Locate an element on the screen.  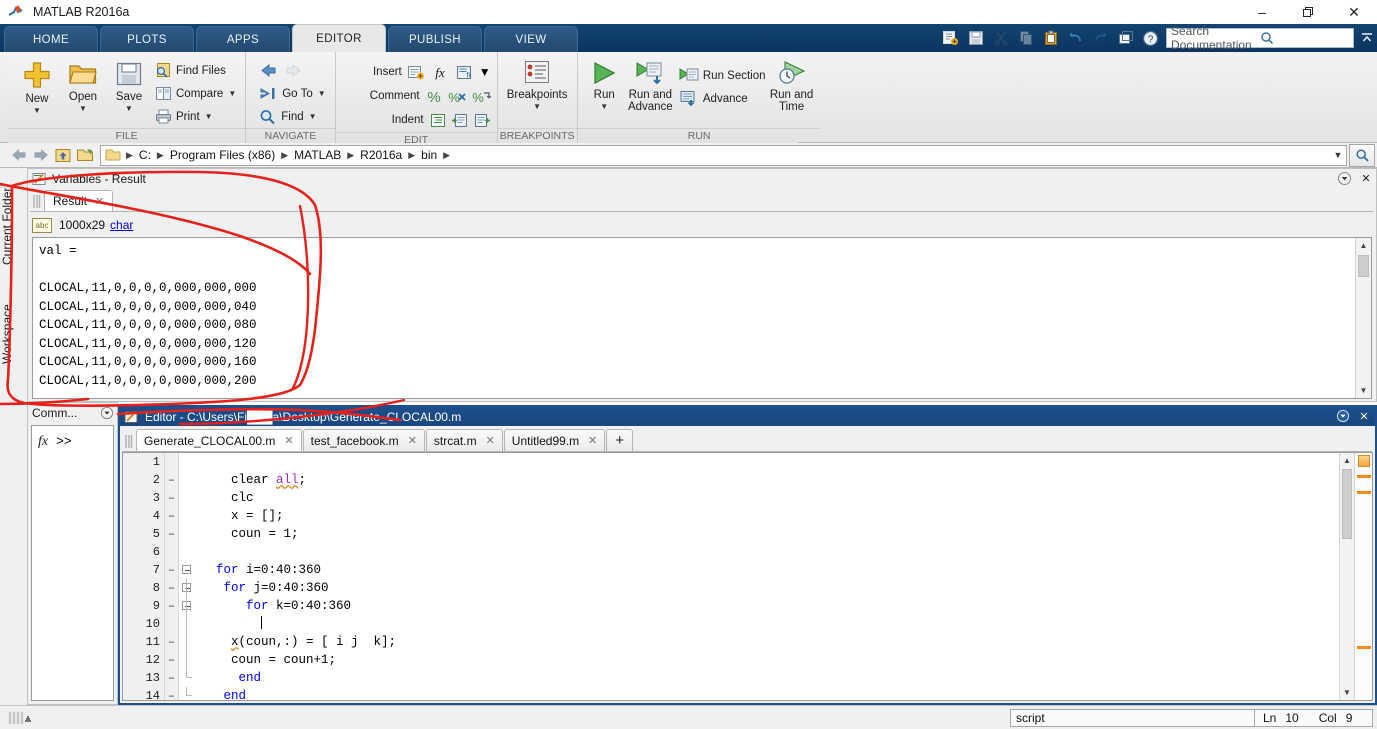
smart-indent-icon is located at coordinates (438, 120).